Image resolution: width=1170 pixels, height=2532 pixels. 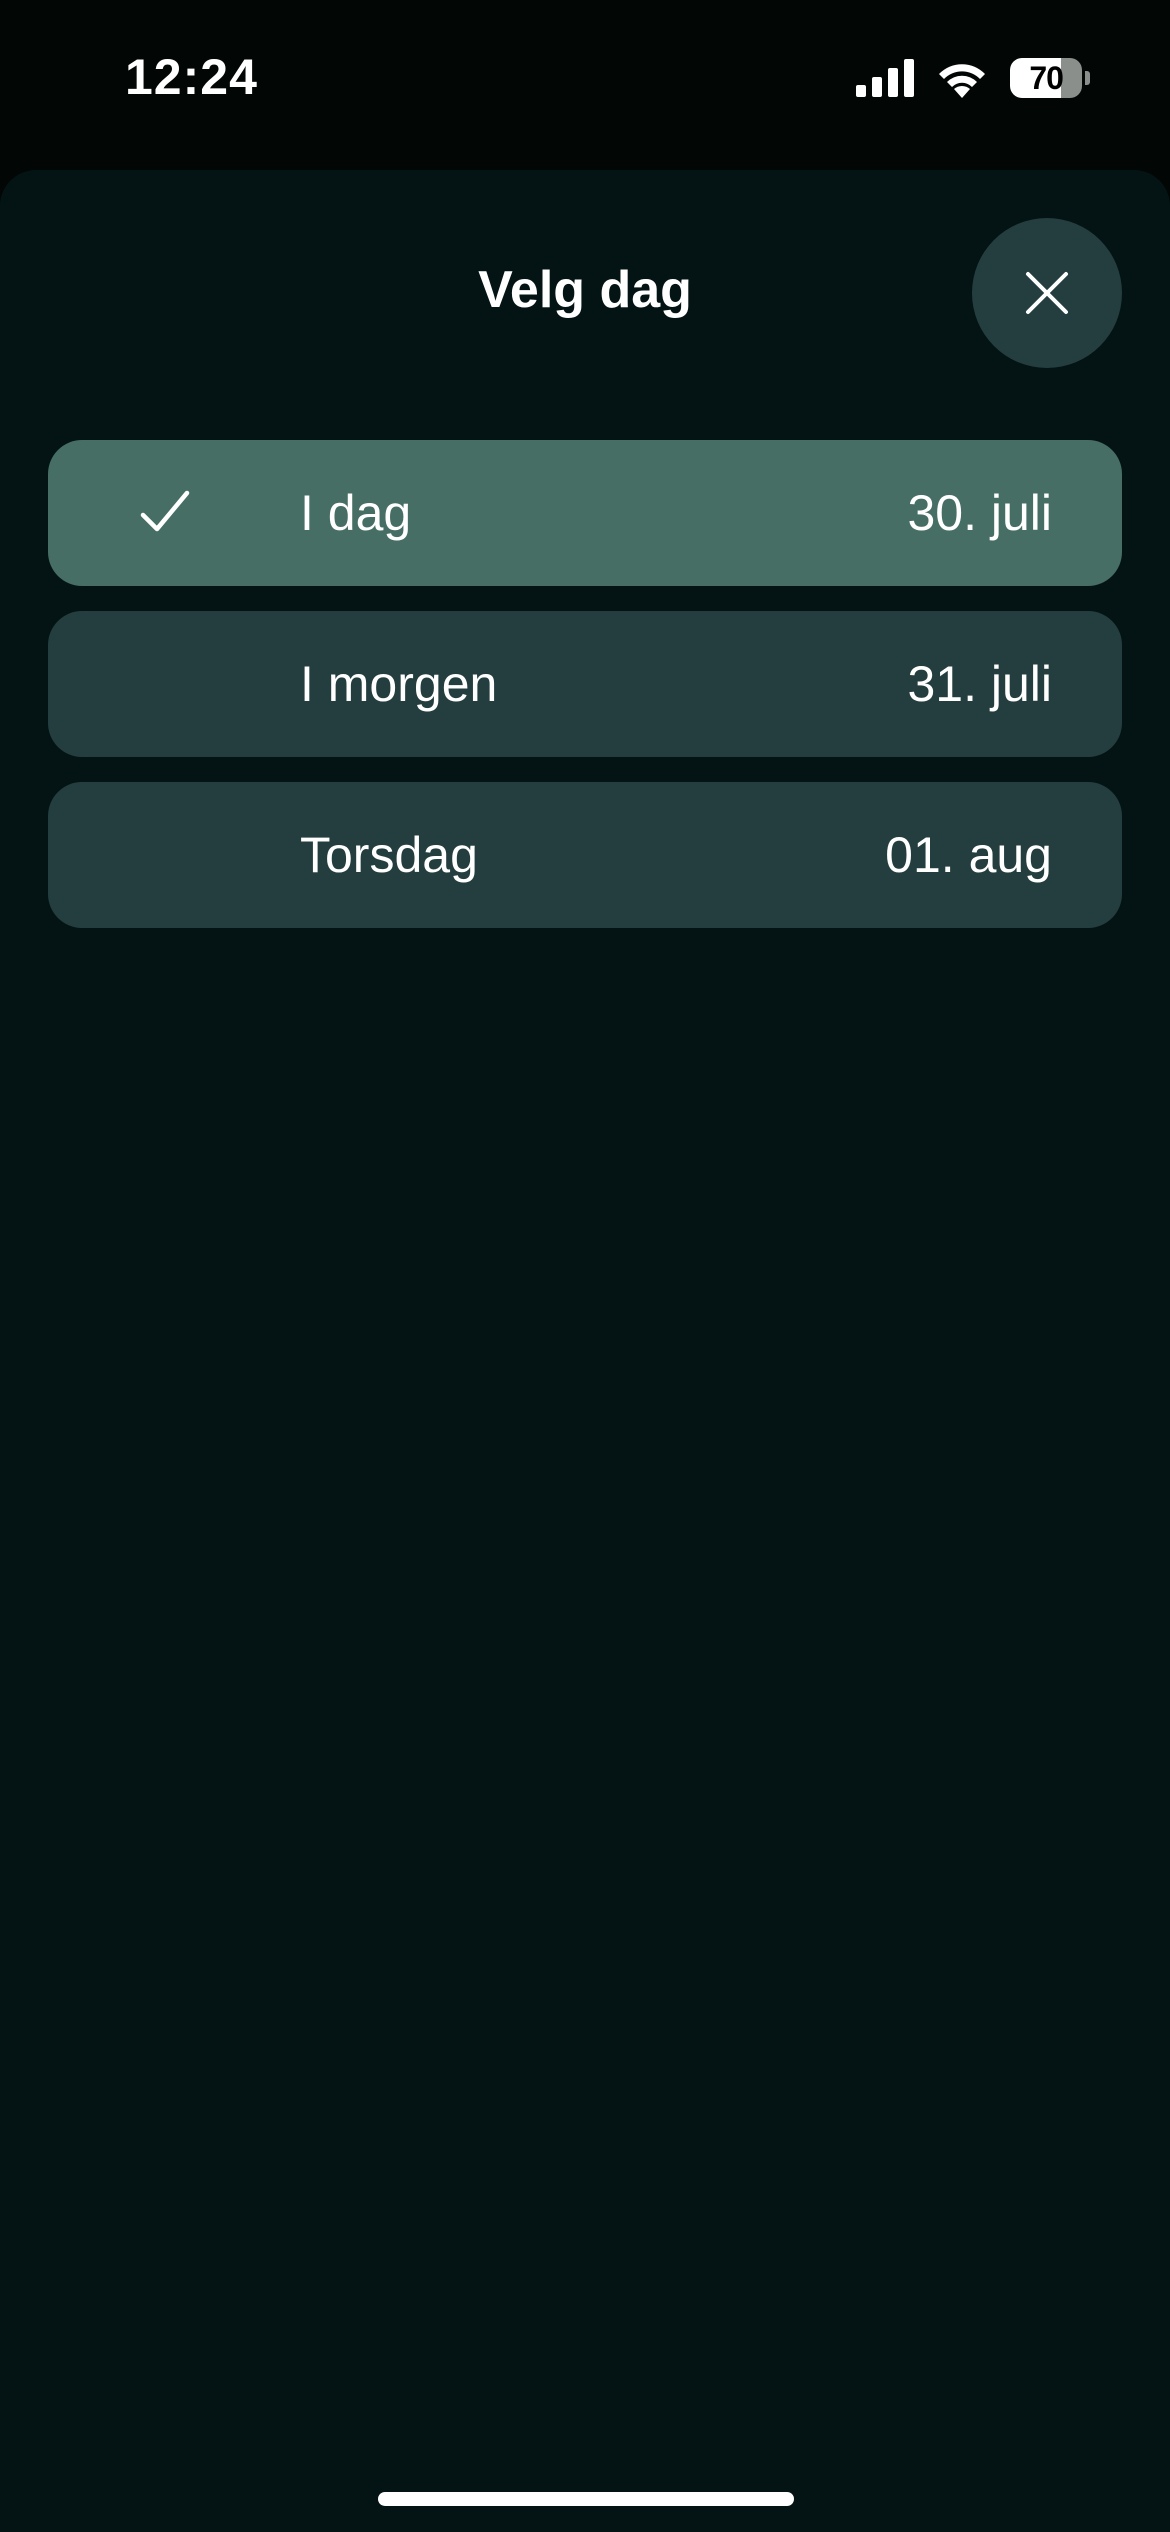 I want to click on checkmark-icon, so click(x=165, y=511).